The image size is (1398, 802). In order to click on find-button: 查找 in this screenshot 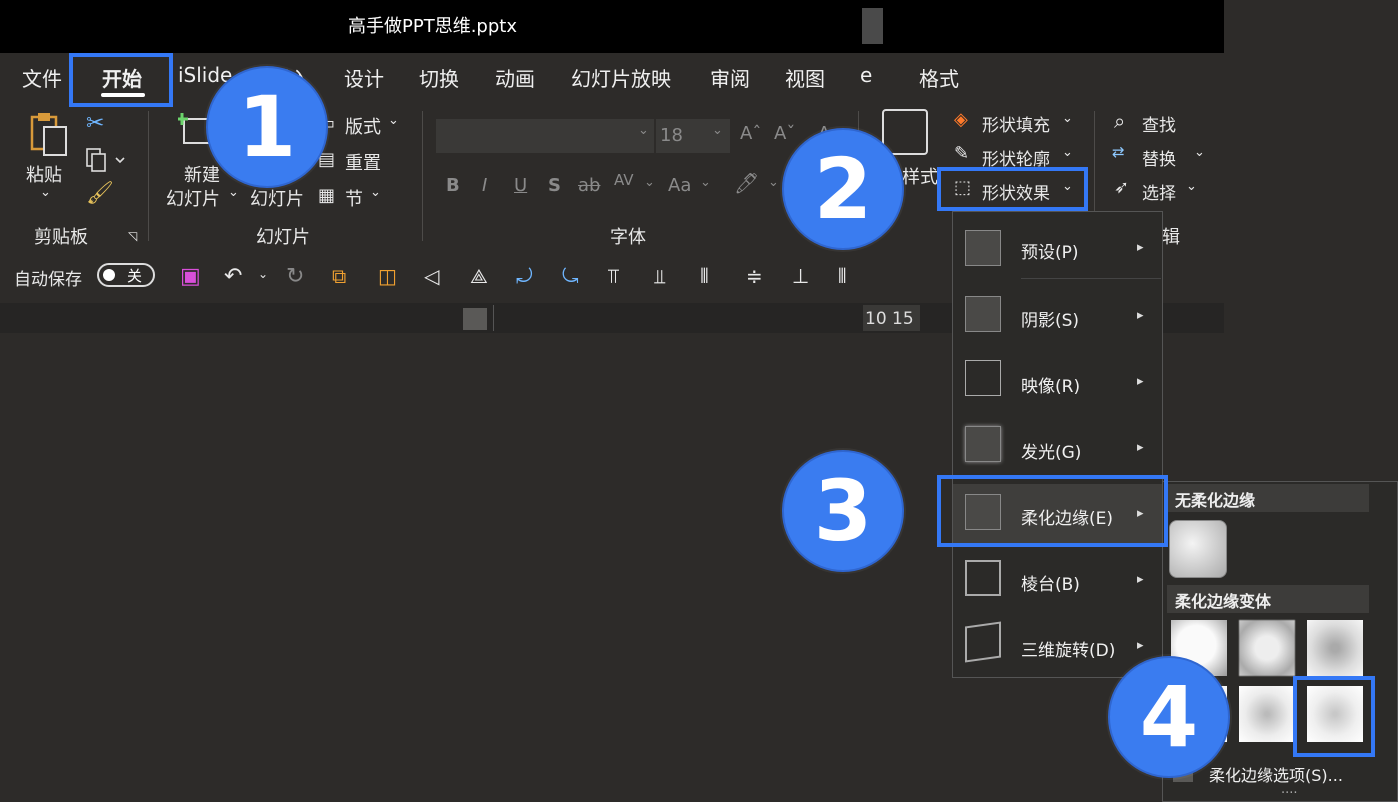, I will do `click(1159, 123)`.